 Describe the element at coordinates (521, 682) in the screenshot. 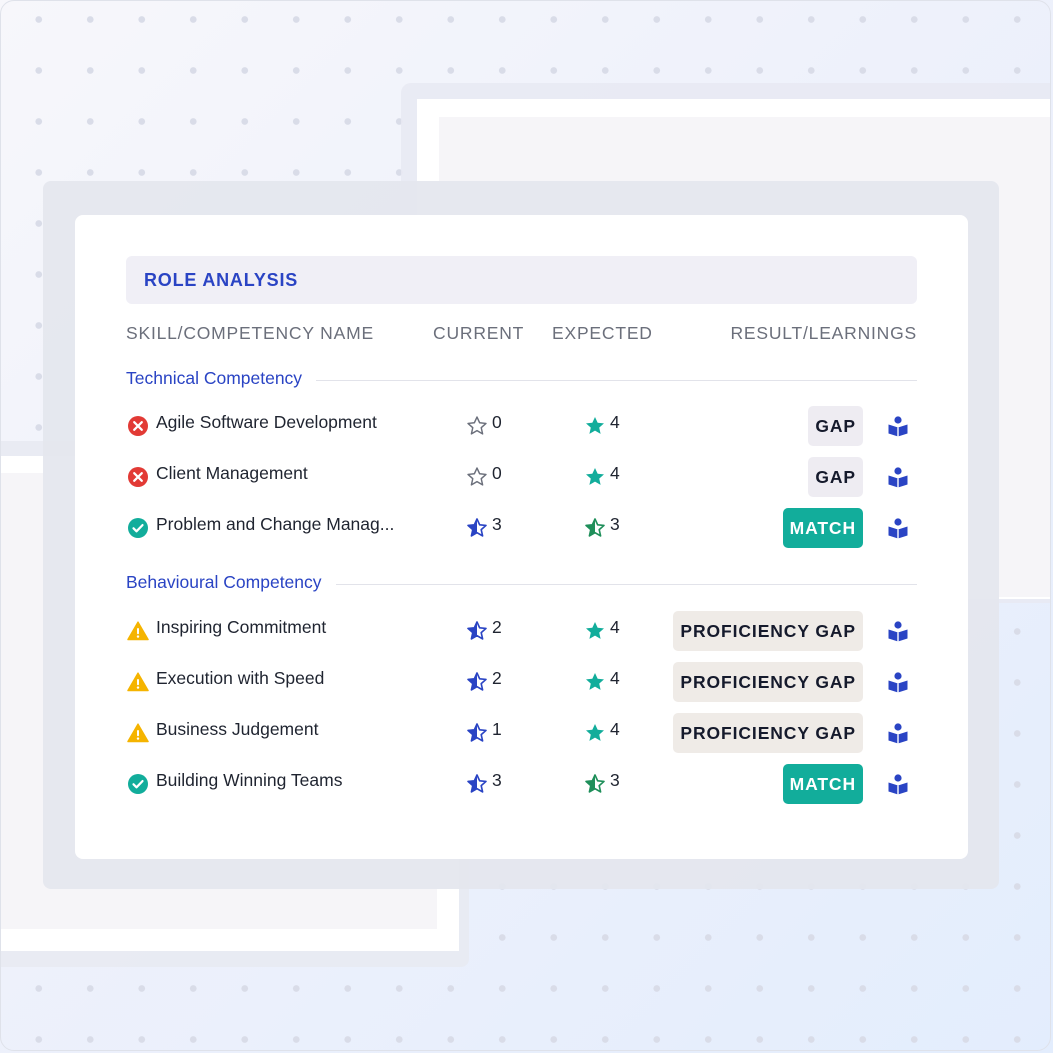

I see `table-row: Execution with Speed 2 4 PROFICIENCY GAP` at that location.